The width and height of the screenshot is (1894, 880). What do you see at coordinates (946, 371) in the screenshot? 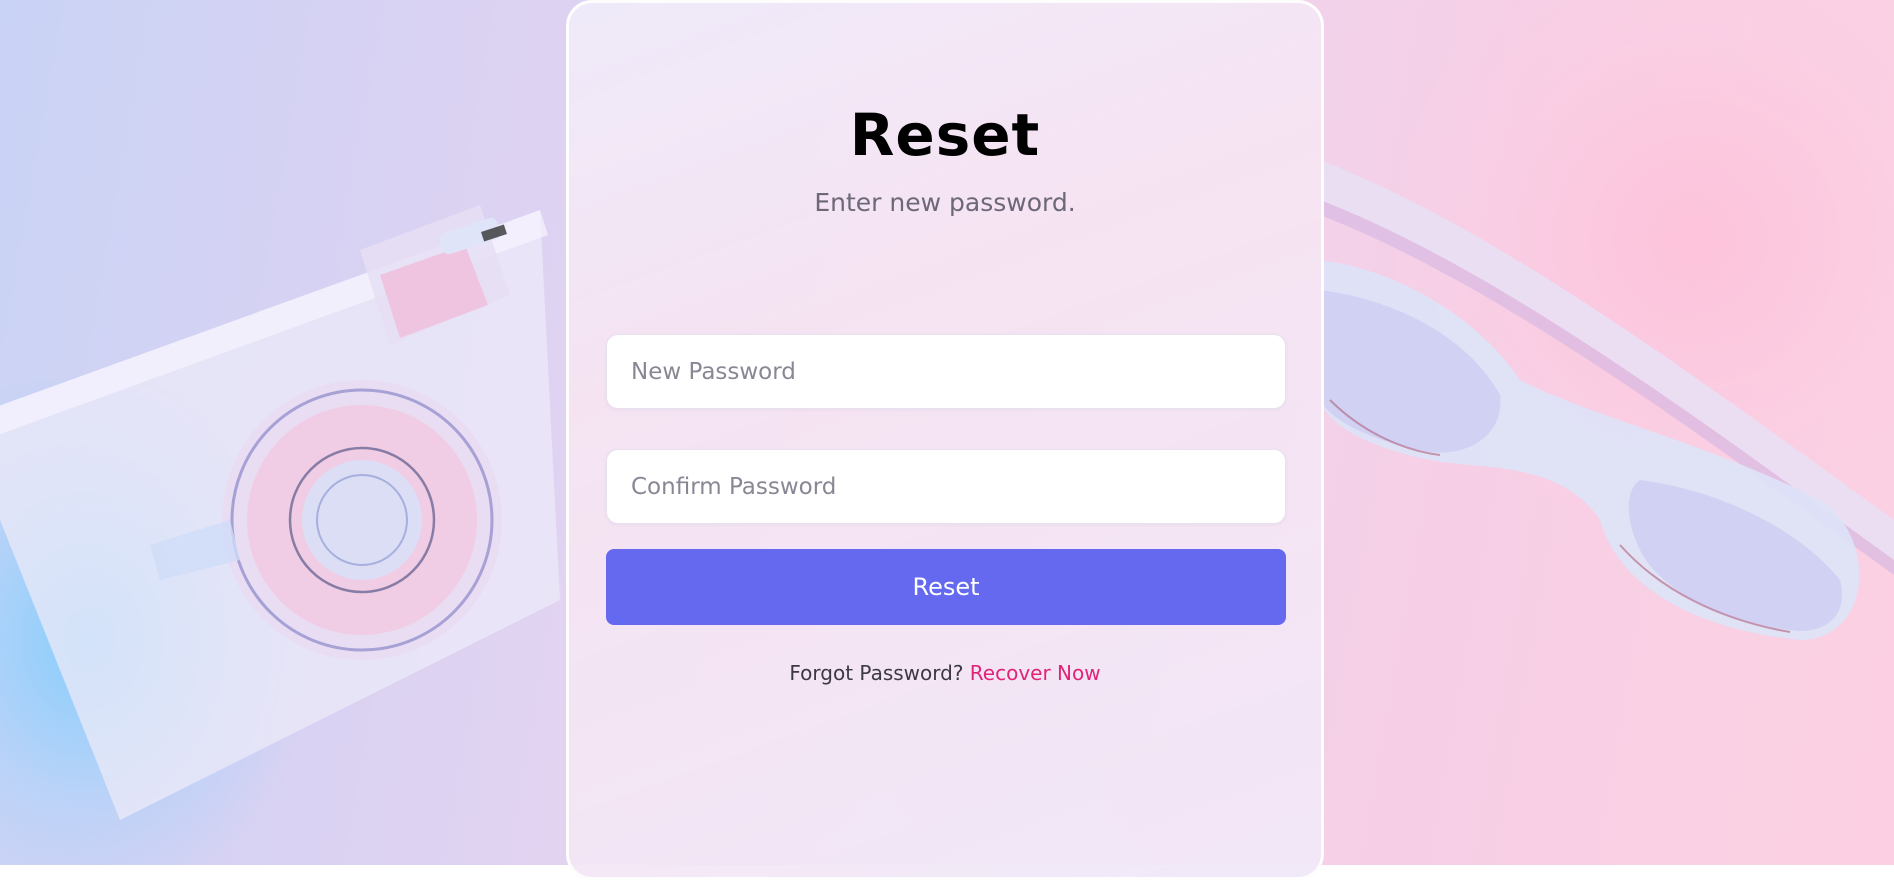
I see `new-password-field` at bounding box center [946, 371].